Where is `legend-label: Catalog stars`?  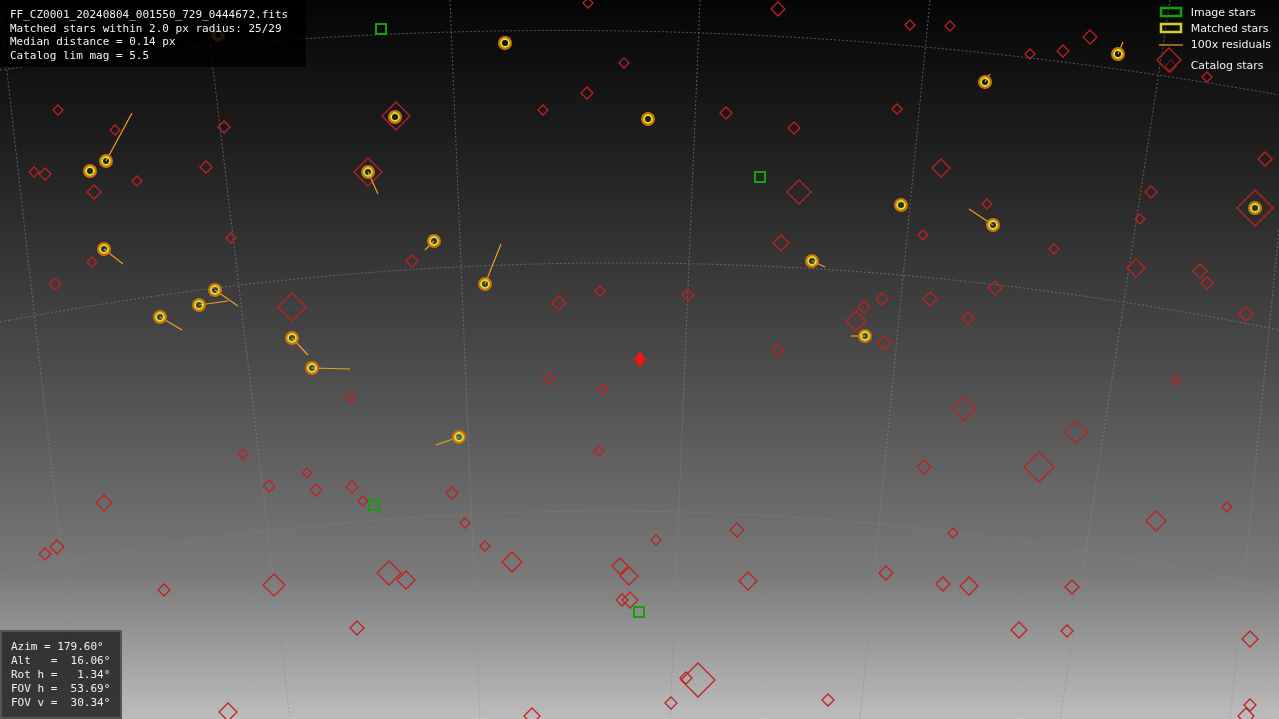
legend-label: Catalog stars is located at coordinates (1227, 65).